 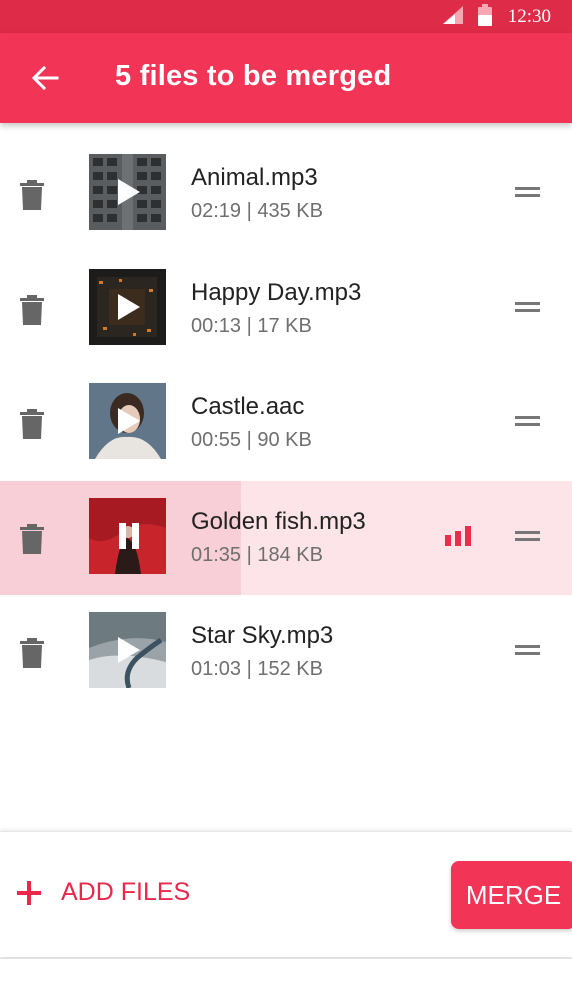 What do you see at coordinates (286, 982) in the screenshot?
I see `bottom-strip` at bounding box center [286, 982].